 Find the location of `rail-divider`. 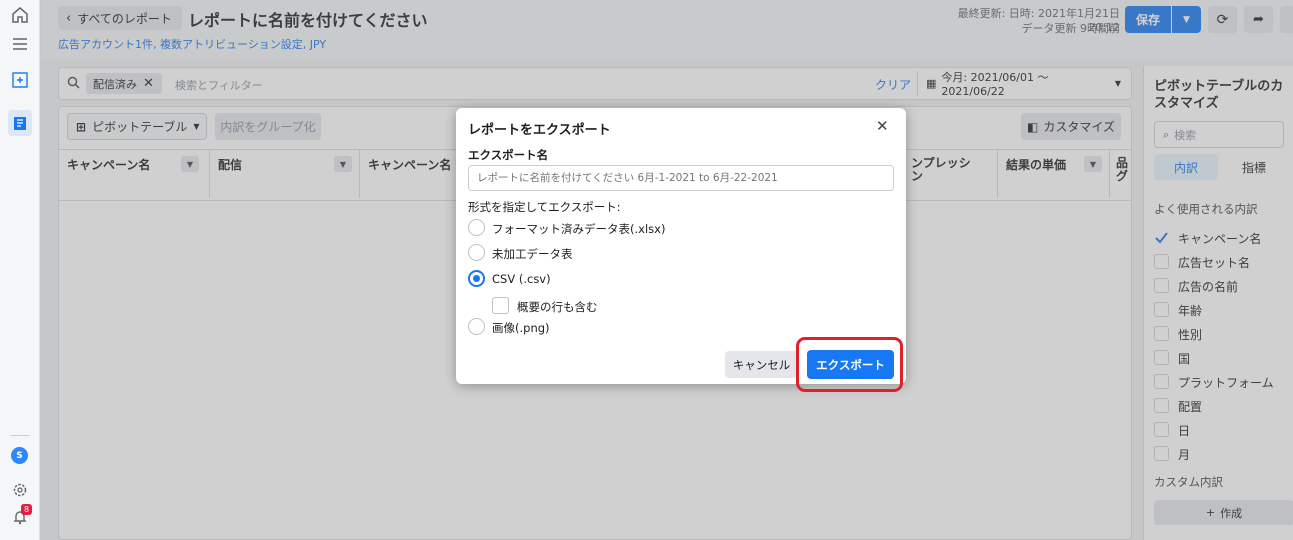

rail-divider is located at coordinates (20, 435).